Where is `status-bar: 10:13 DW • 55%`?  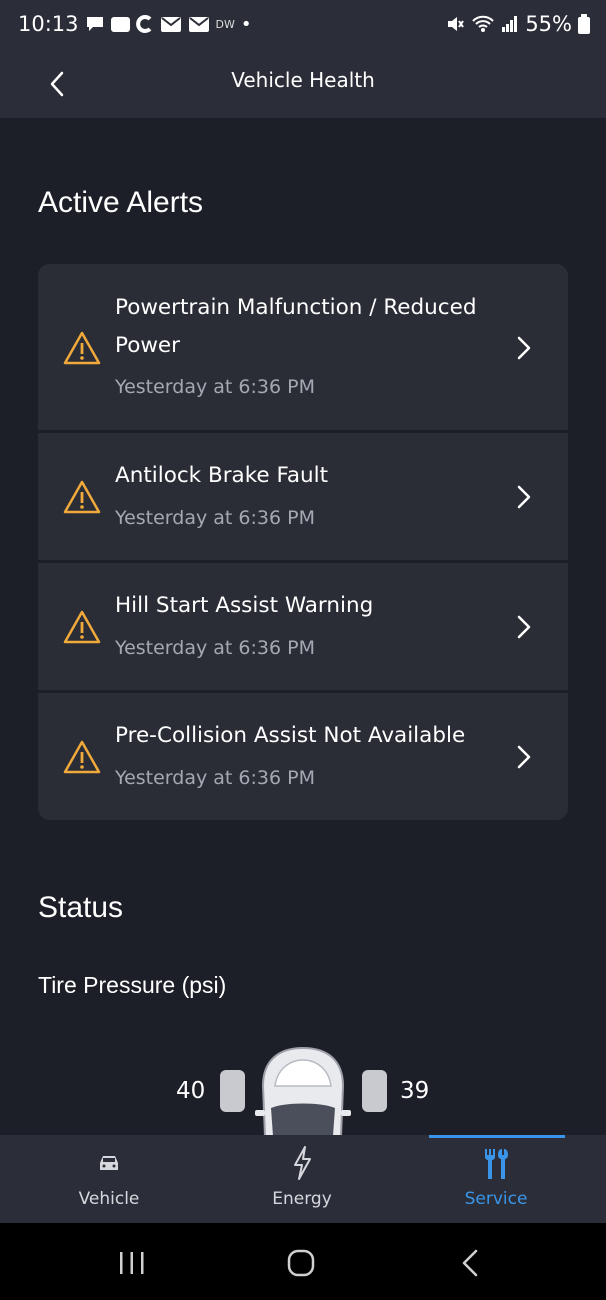
status-bar: 10:13 DW • 55% is located at coordinates (303, 26).